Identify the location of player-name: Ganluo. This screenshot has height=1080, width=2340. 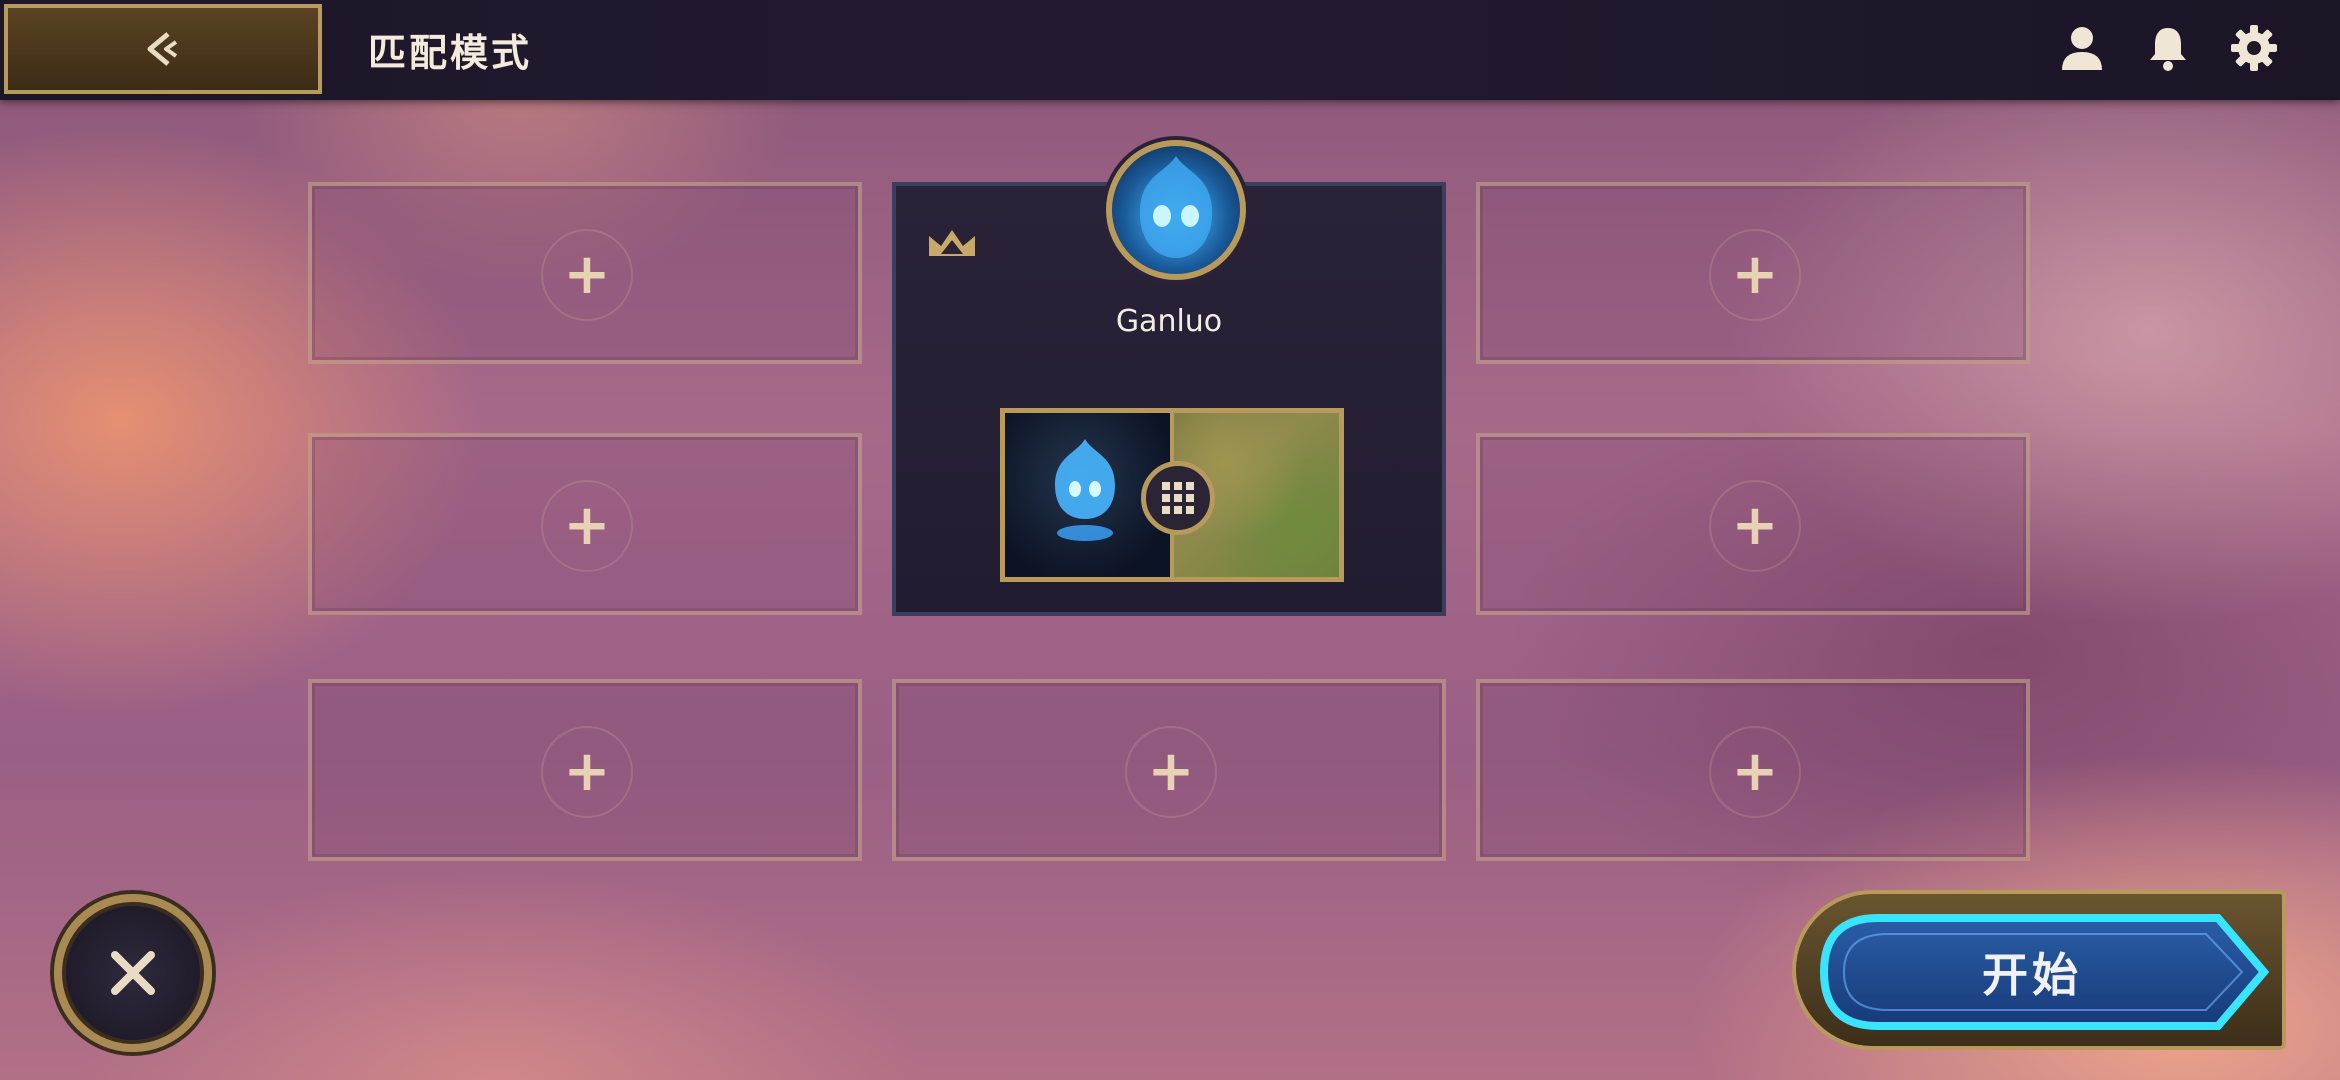
(1169, 321).